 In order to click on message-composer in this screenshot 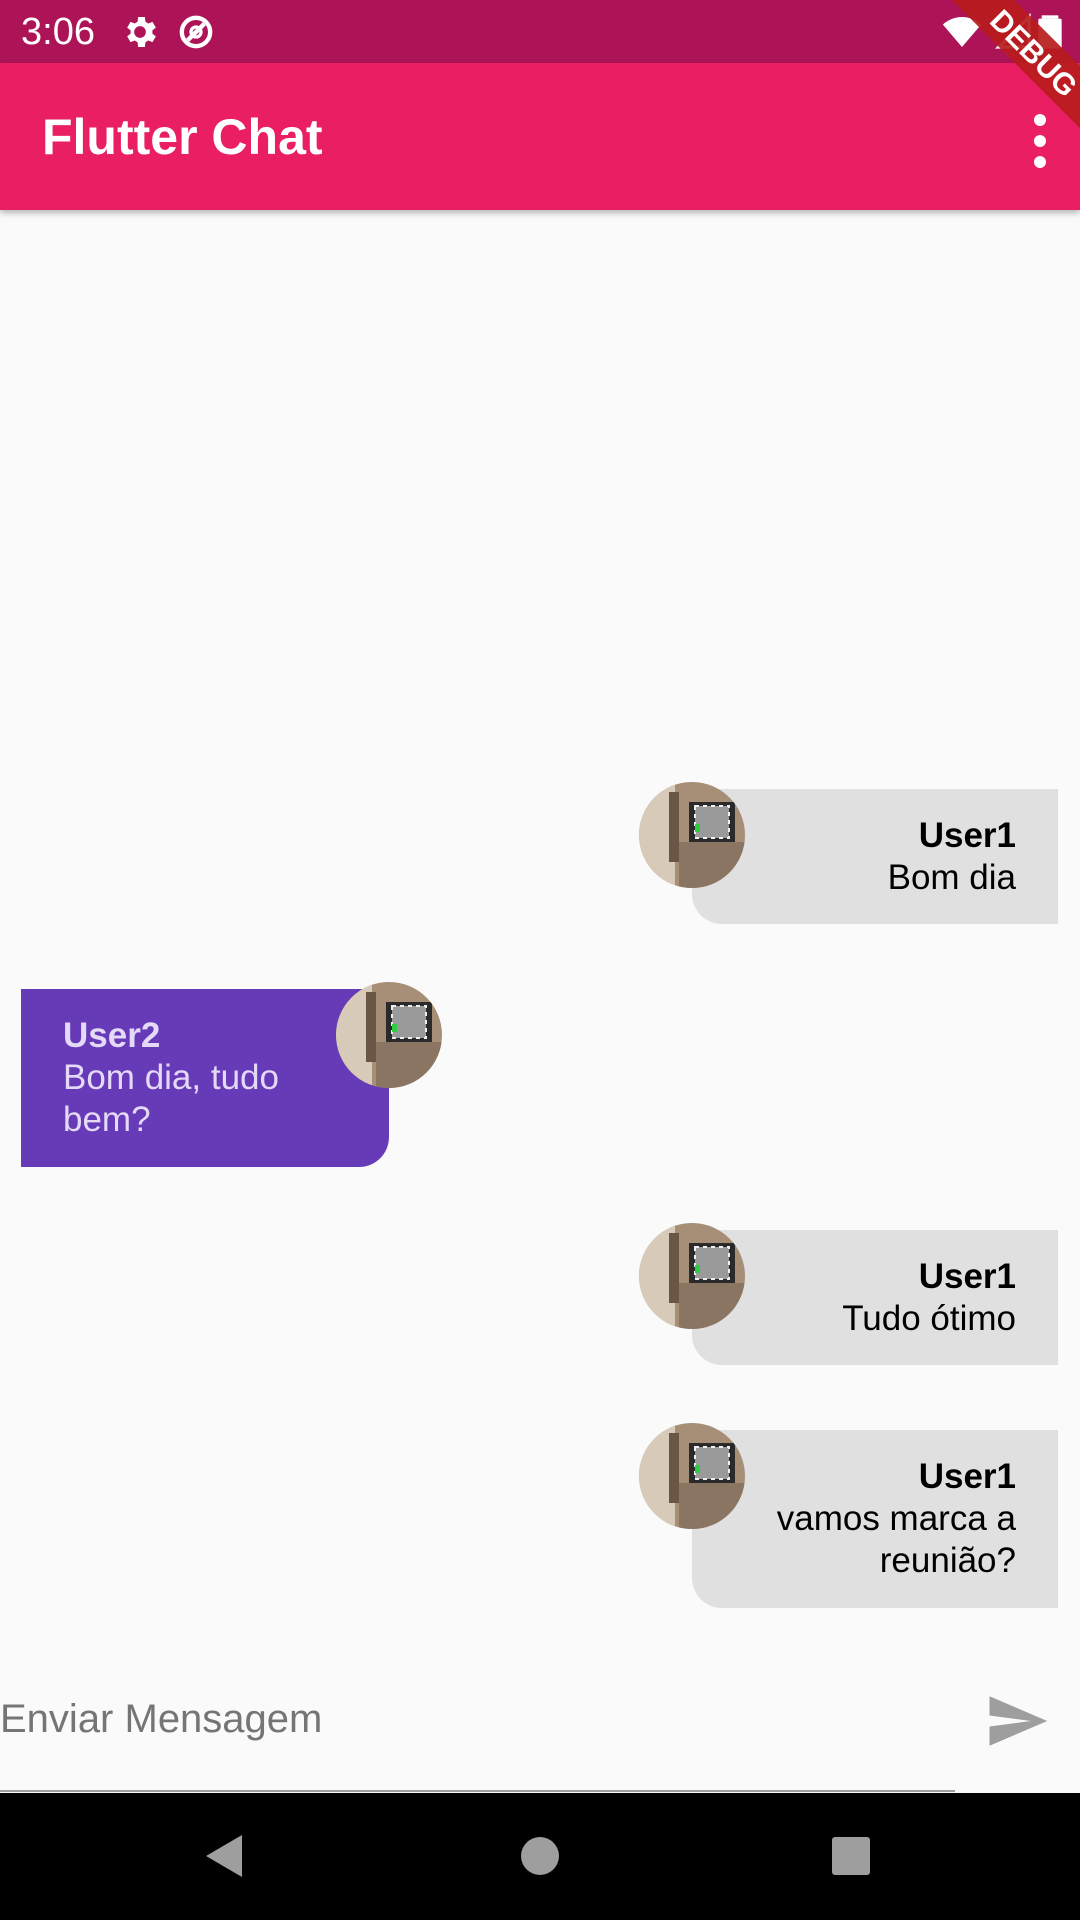, I will do `click(540, 1726)`.